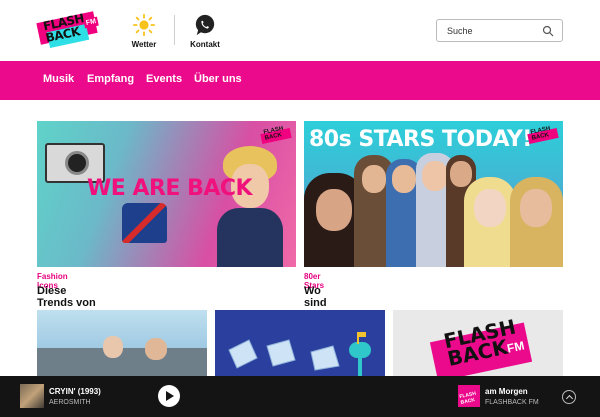  Describe the element at coordinates (548, 31) in the screenshot. I see `search-icon` at that location.